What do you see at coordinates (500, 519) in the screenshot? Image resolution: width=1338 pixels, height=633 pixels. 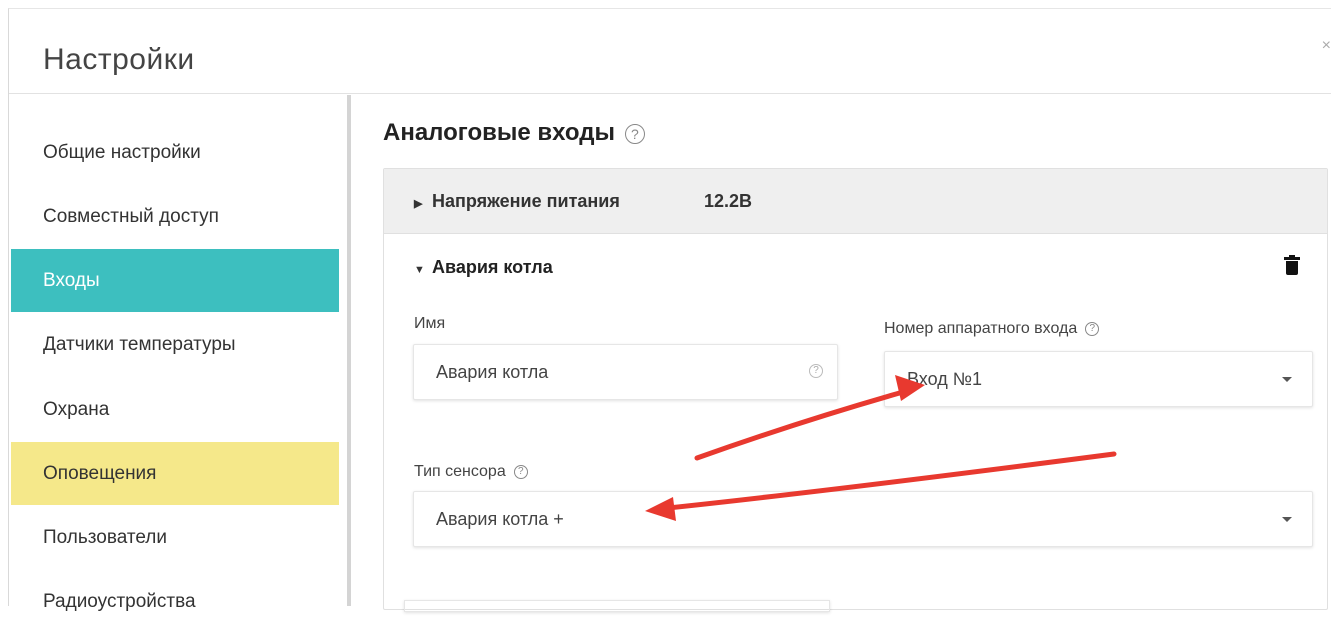 I see `sensor-type-select-value: Авария котла +` at bounding box center [500, 519].